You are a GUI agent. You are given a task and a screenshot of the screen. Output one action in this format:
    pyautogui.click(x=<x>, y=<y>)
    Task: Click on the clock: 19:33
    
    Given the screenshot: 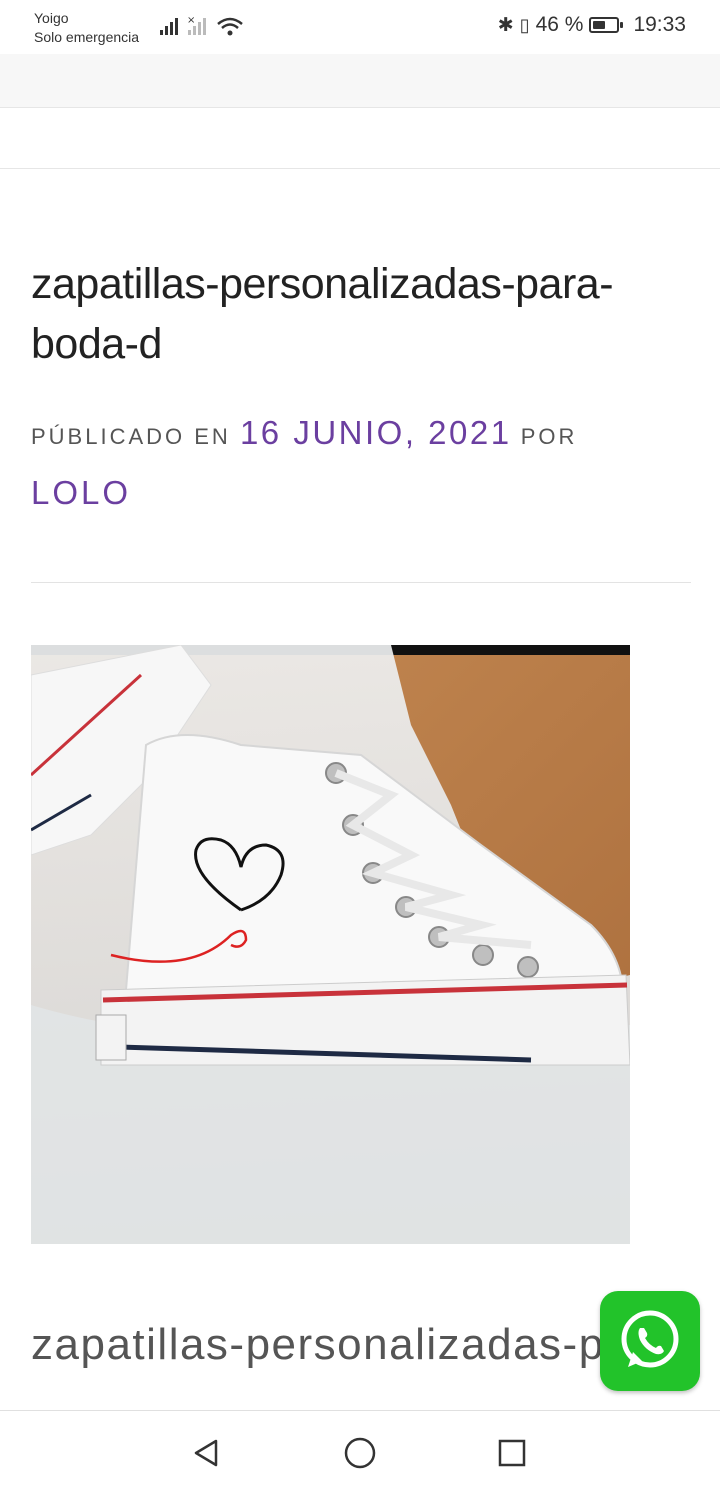 What is the action you would take?
    pyautogui.click(x=659, y=24)
    